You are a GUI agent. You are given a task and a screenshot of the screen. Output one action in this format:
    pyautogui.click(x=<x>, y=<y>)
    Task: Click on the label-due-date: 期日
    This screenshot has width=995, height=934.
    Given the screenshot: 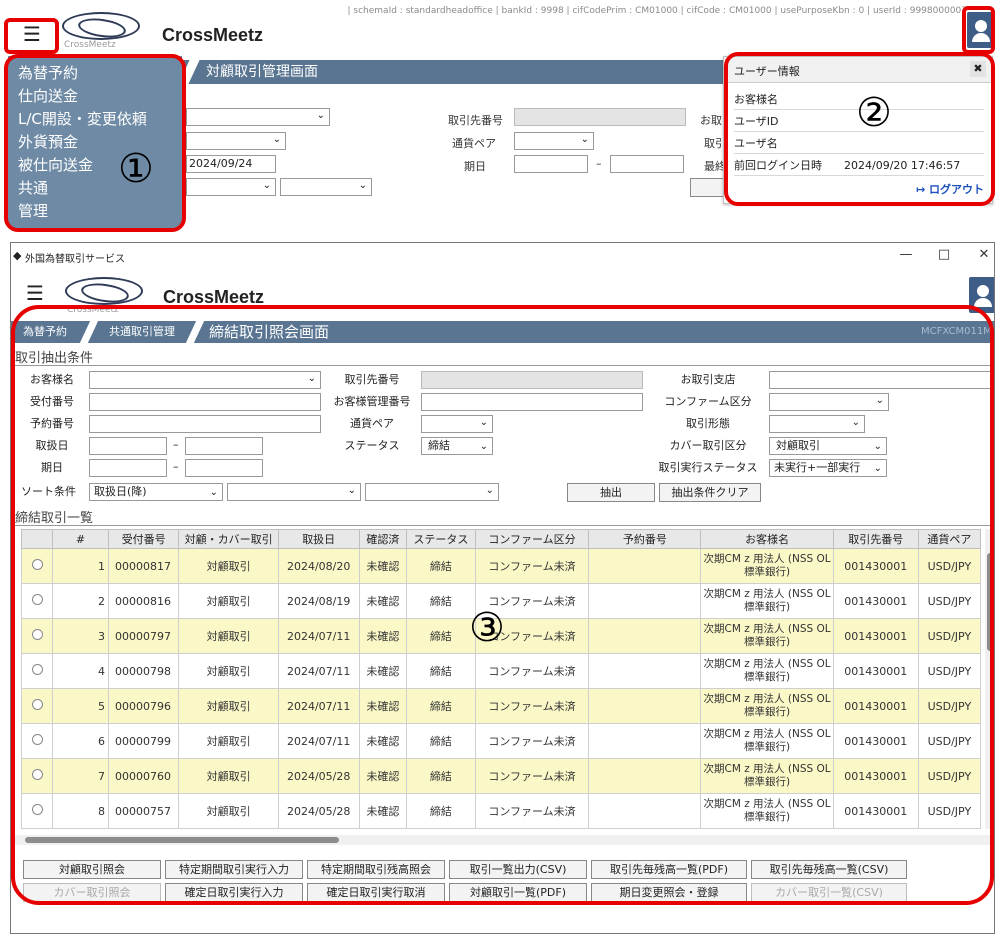 What is the action you would take?
    pyautogui.click(x=475, y=166)
    